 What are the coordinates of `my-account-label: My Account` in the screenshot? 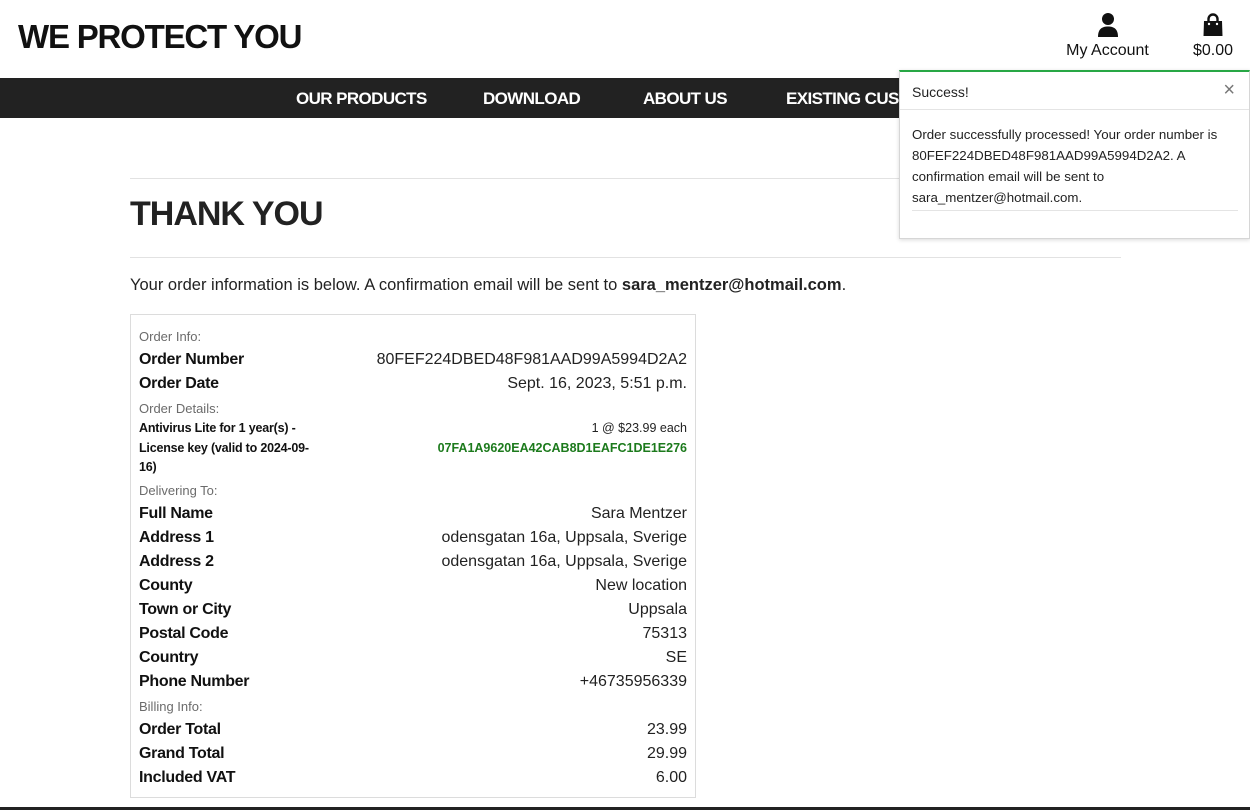 It's located at (1107, 50).